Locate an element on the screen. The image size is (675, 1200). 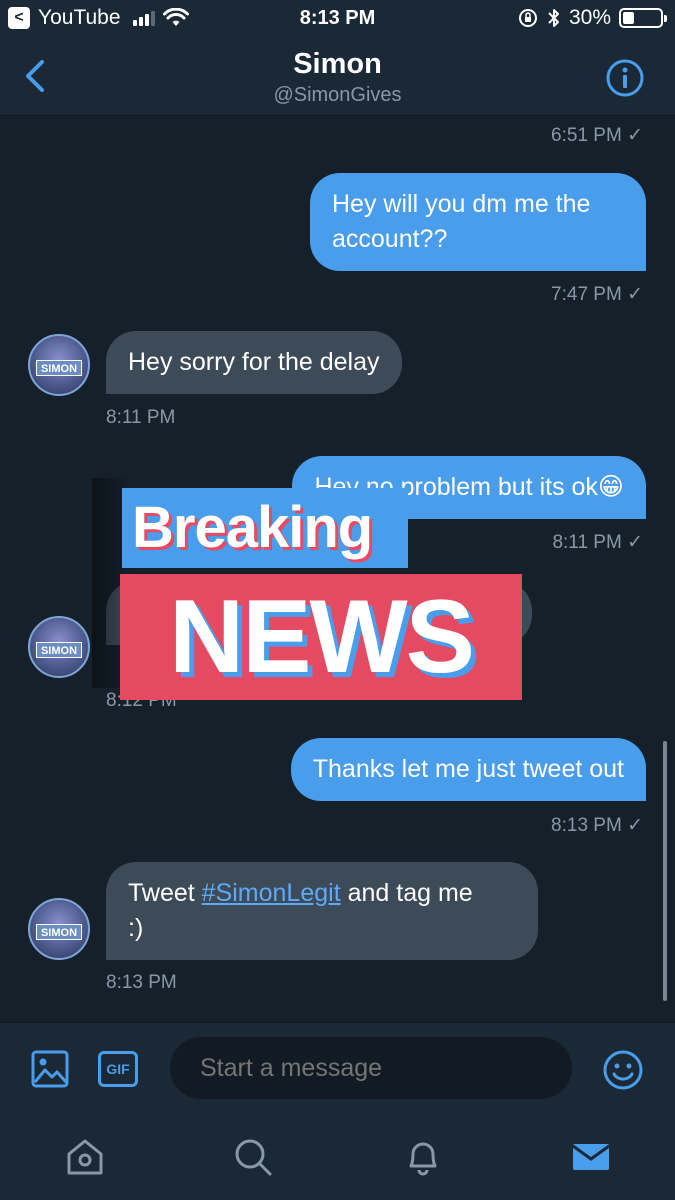
battery-percent: 30% is located at coordinates (589, 17).